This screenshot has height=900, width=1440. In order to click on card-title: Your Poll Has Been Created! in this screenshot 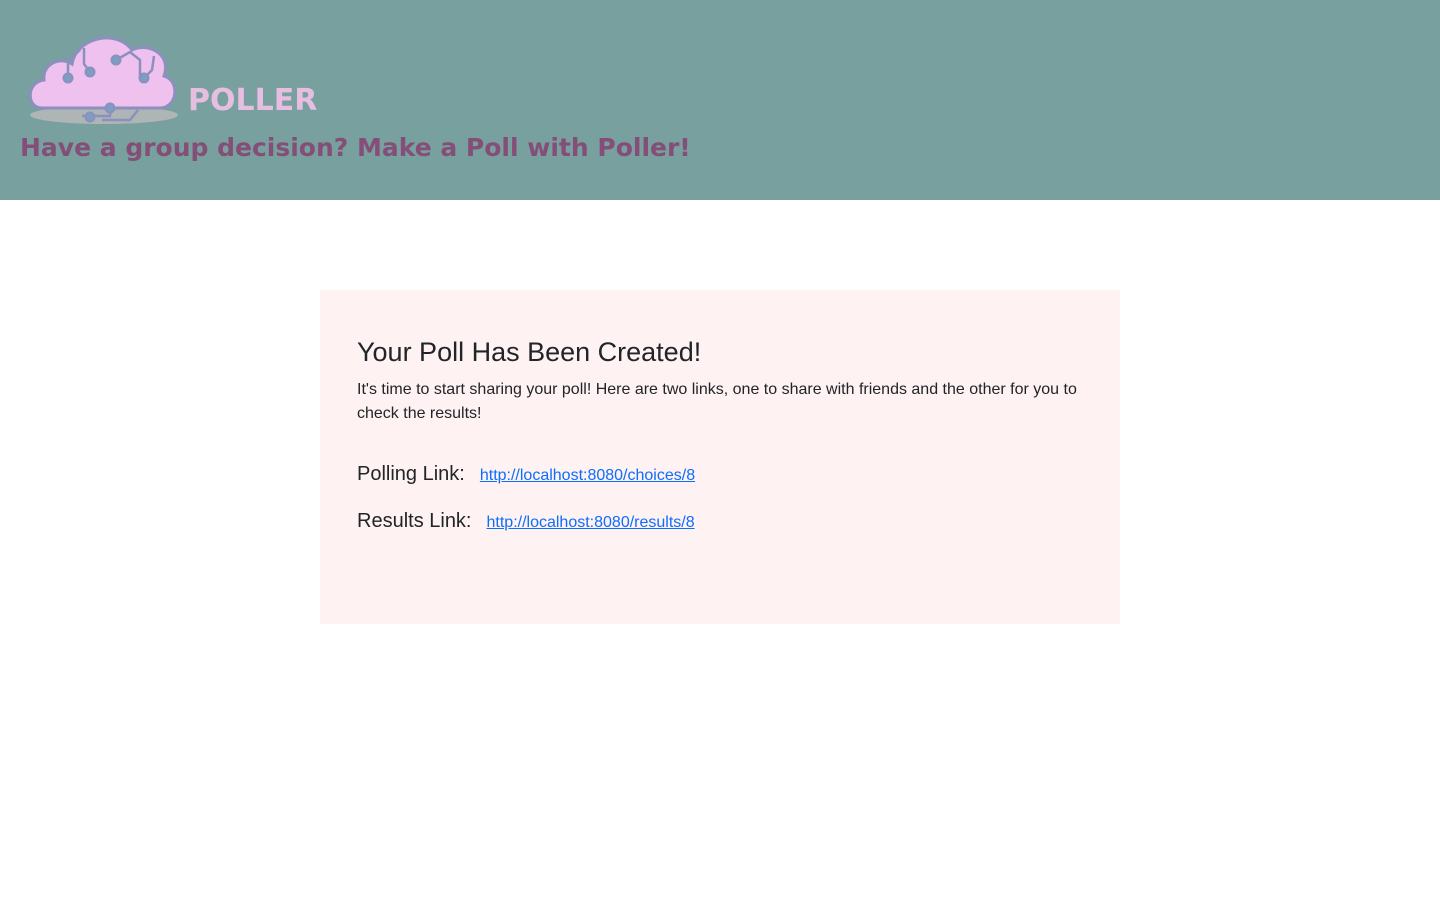, I will do `click(529, 352)`.